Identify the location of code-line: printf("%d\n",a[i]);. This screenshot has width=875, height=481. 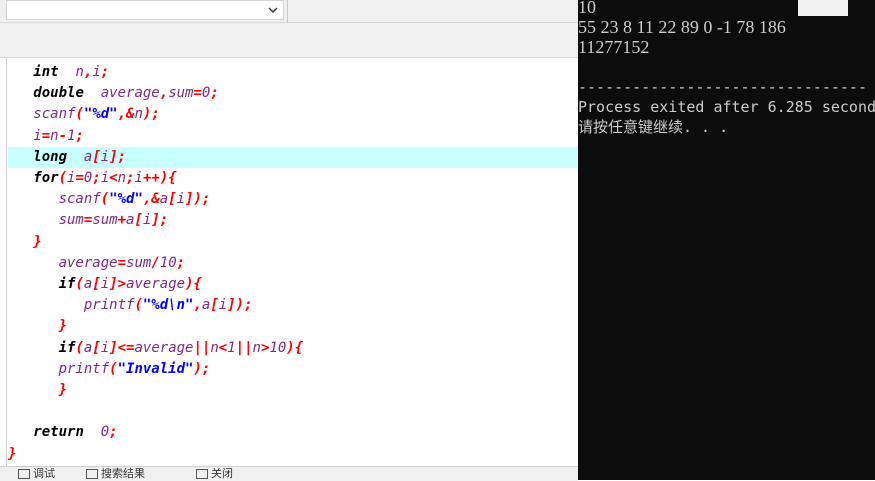
(130, 305).